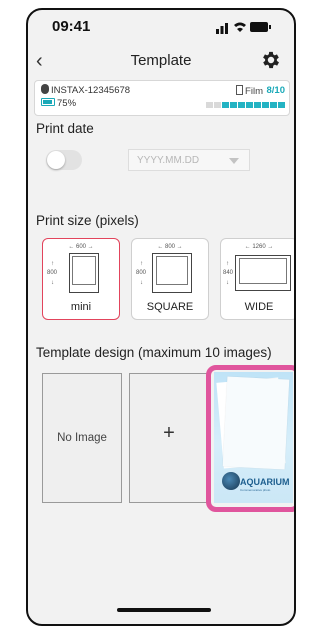  I want to click on print-date-toggle, so click(64, 160).